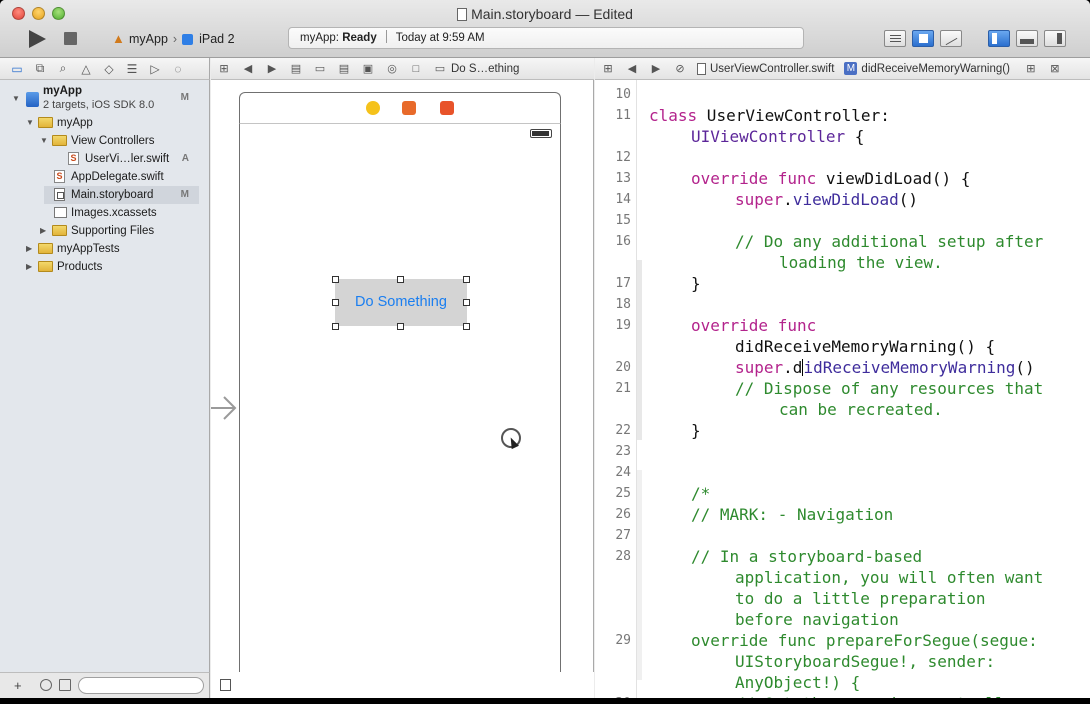 This screenshot has height=704, width=1090. I want to click on code-token: super, so click(759, 199).